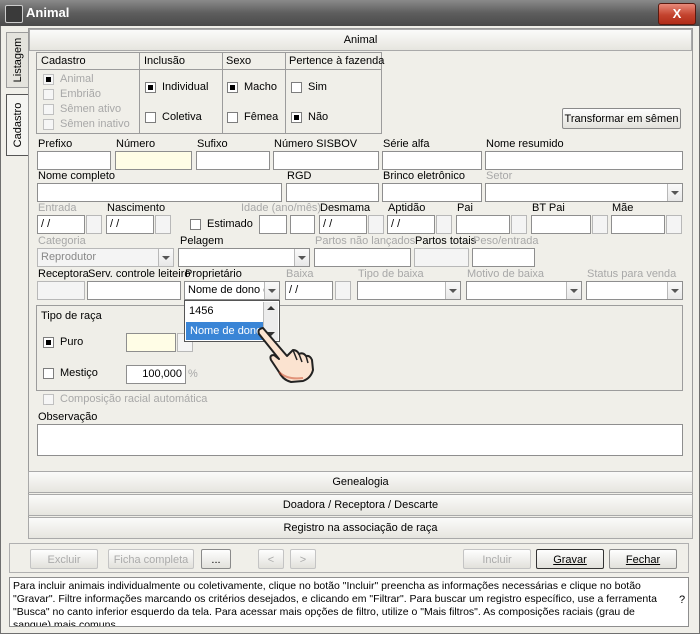  I want to click on app-icon, so click(14, 14).